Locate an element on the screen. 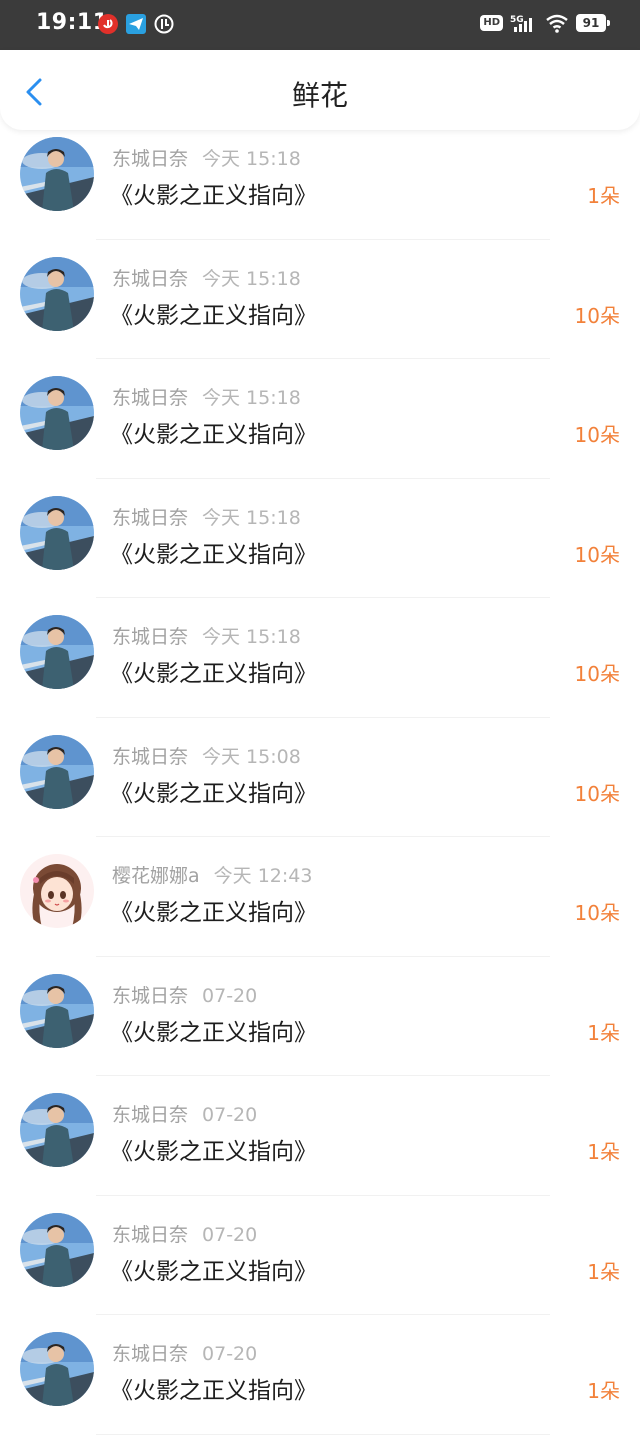 Image resolution: width=640 pixels, height=1435 pixels. status-bar: 19:11 HD 5G 91 is located at coordinates (320, 25).